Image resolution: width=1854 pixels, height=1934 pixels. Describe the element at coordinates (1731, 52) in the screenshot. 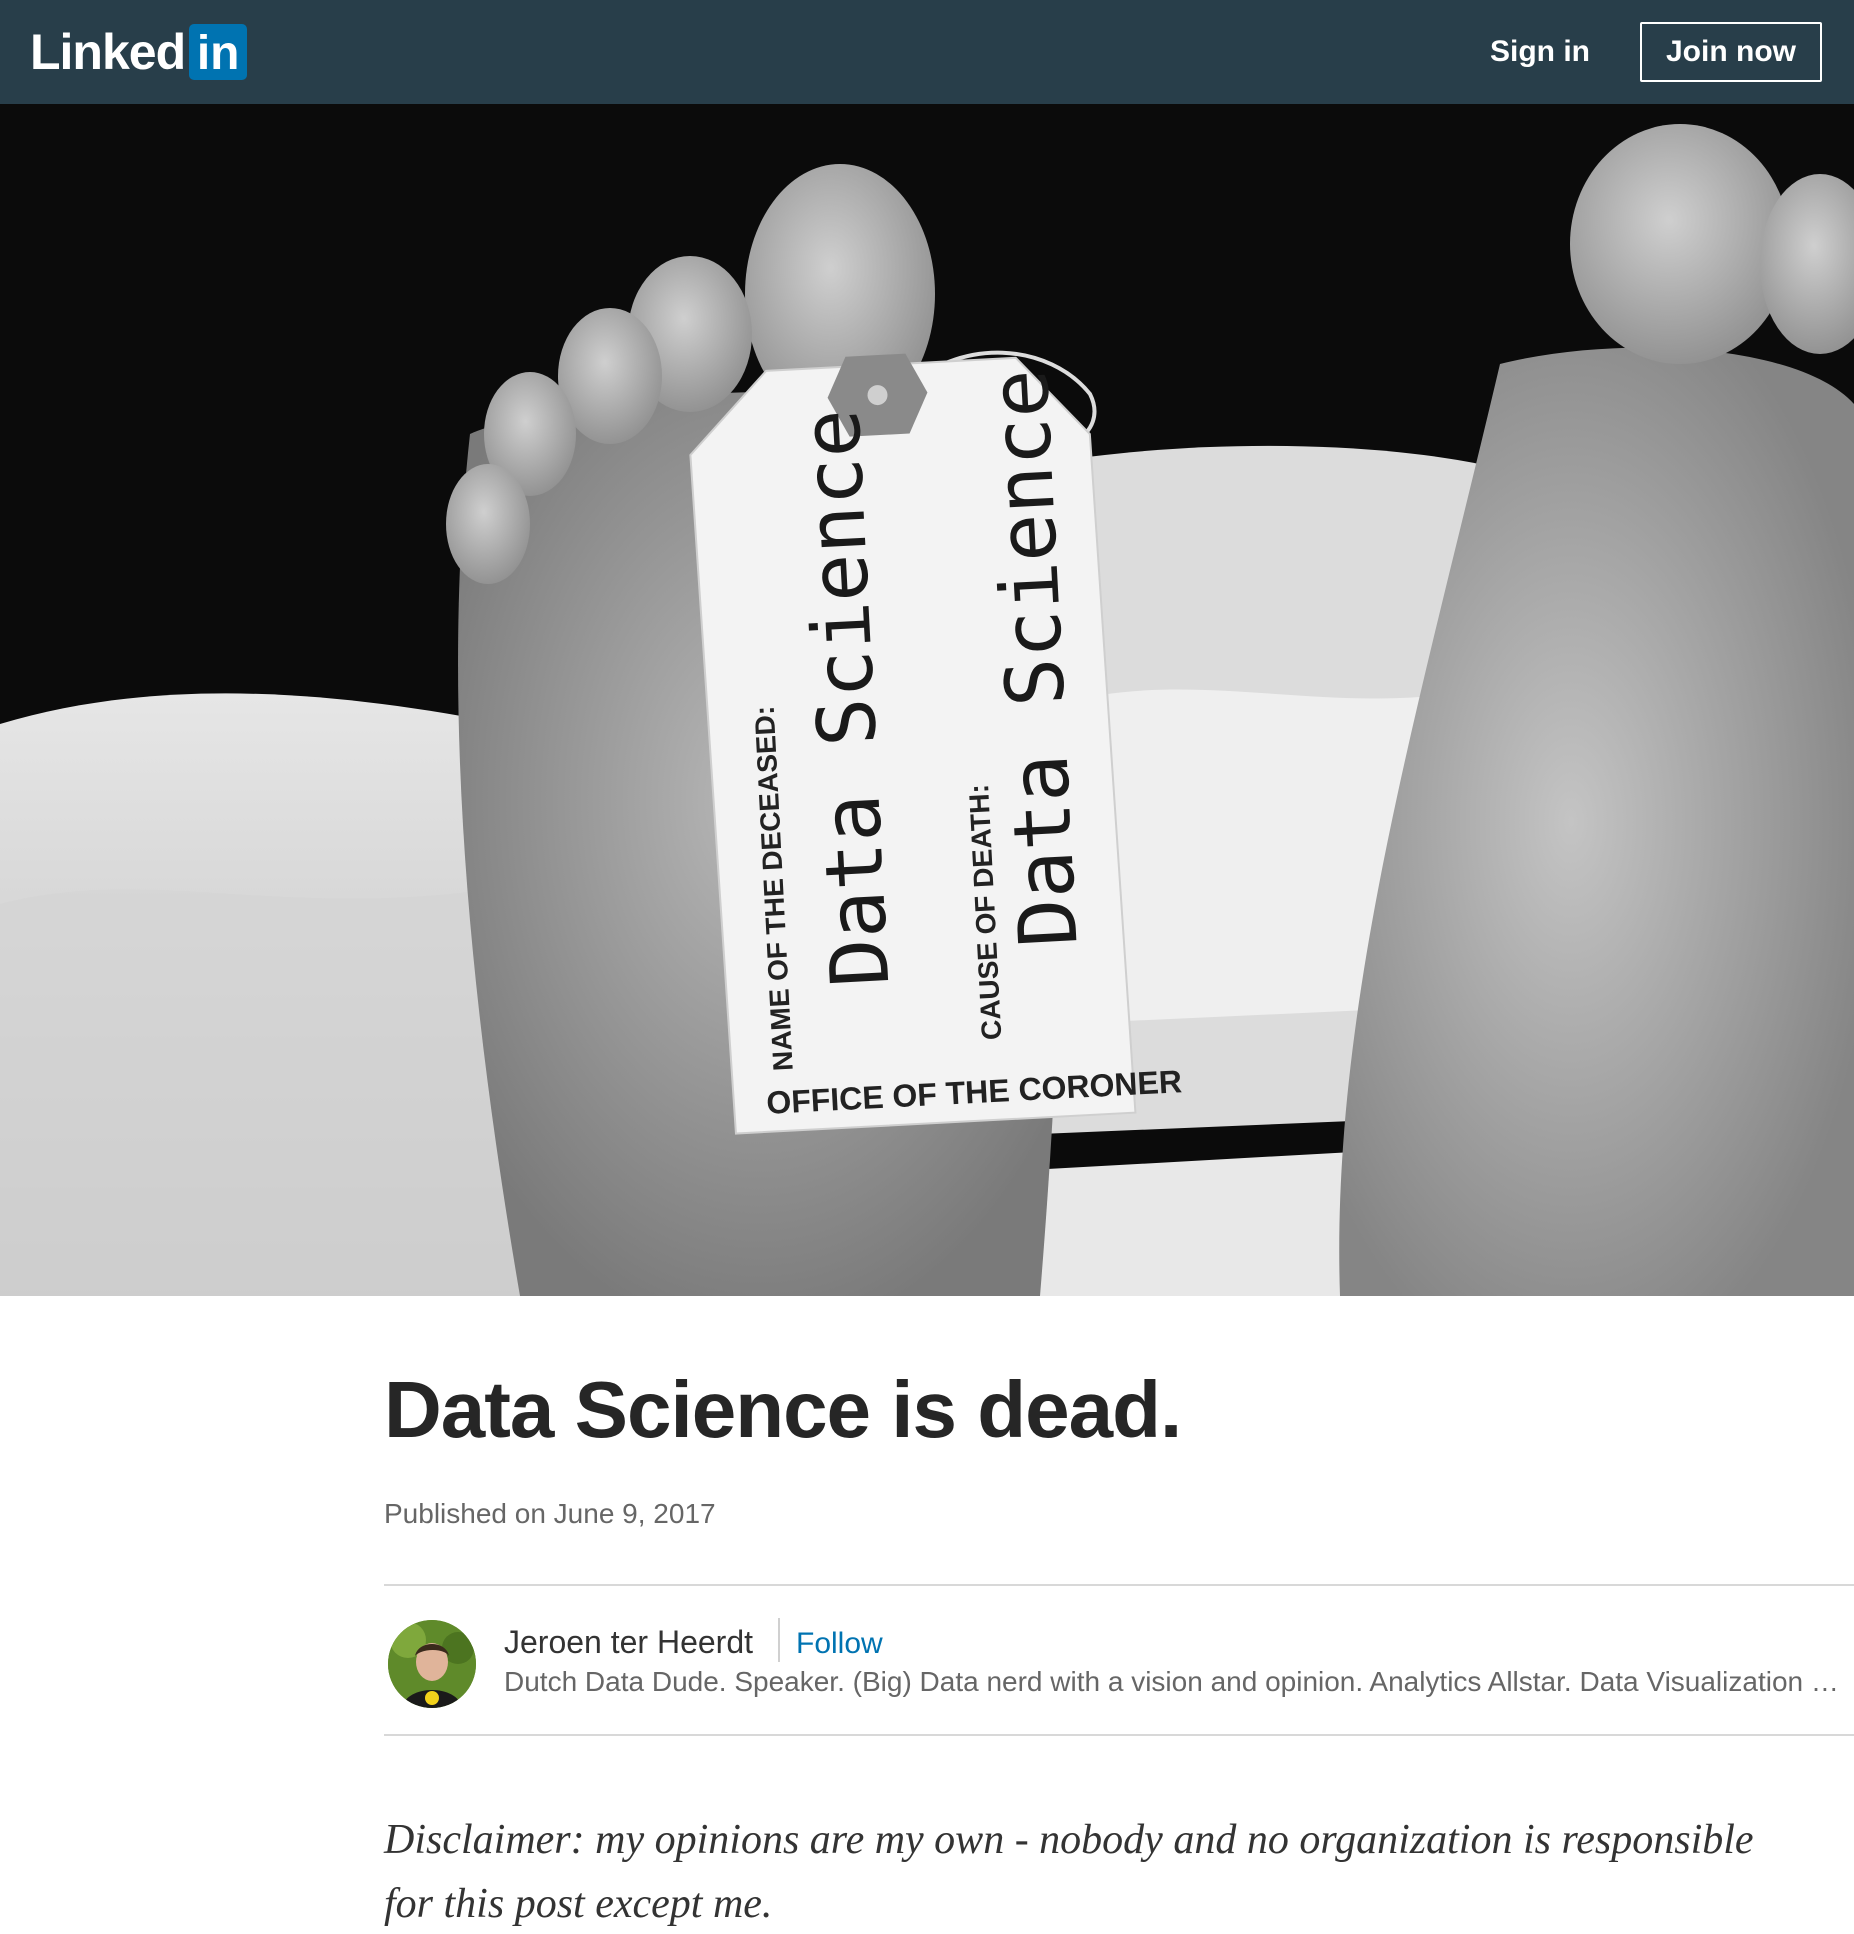

I see `join-now-button: Join now` at that location.